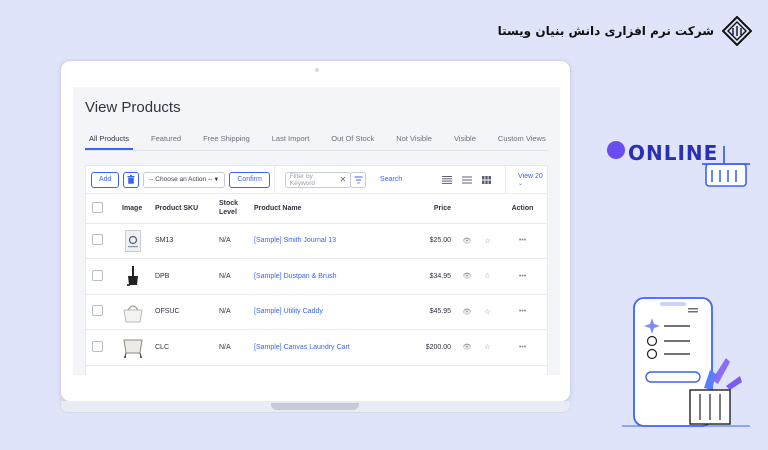 Image resolution: width=768 pixels, height=450 pixels. I want to click on action-select-value: -- Choose an Action --, so click(181, 179).